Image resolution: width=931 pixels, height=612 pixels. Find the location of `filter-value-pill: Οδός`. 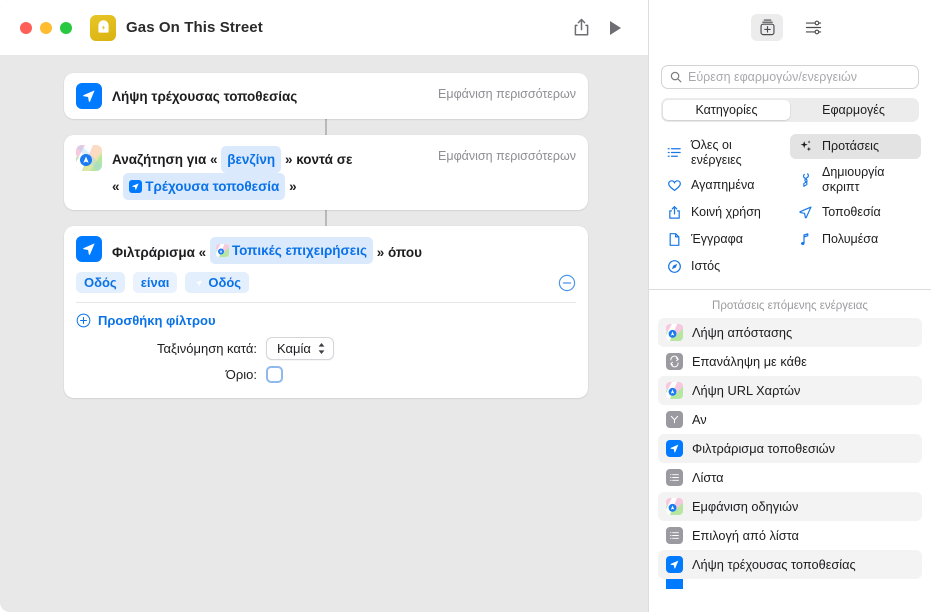

filter-value-pill: Οδός is located at coordinates (217, 282).